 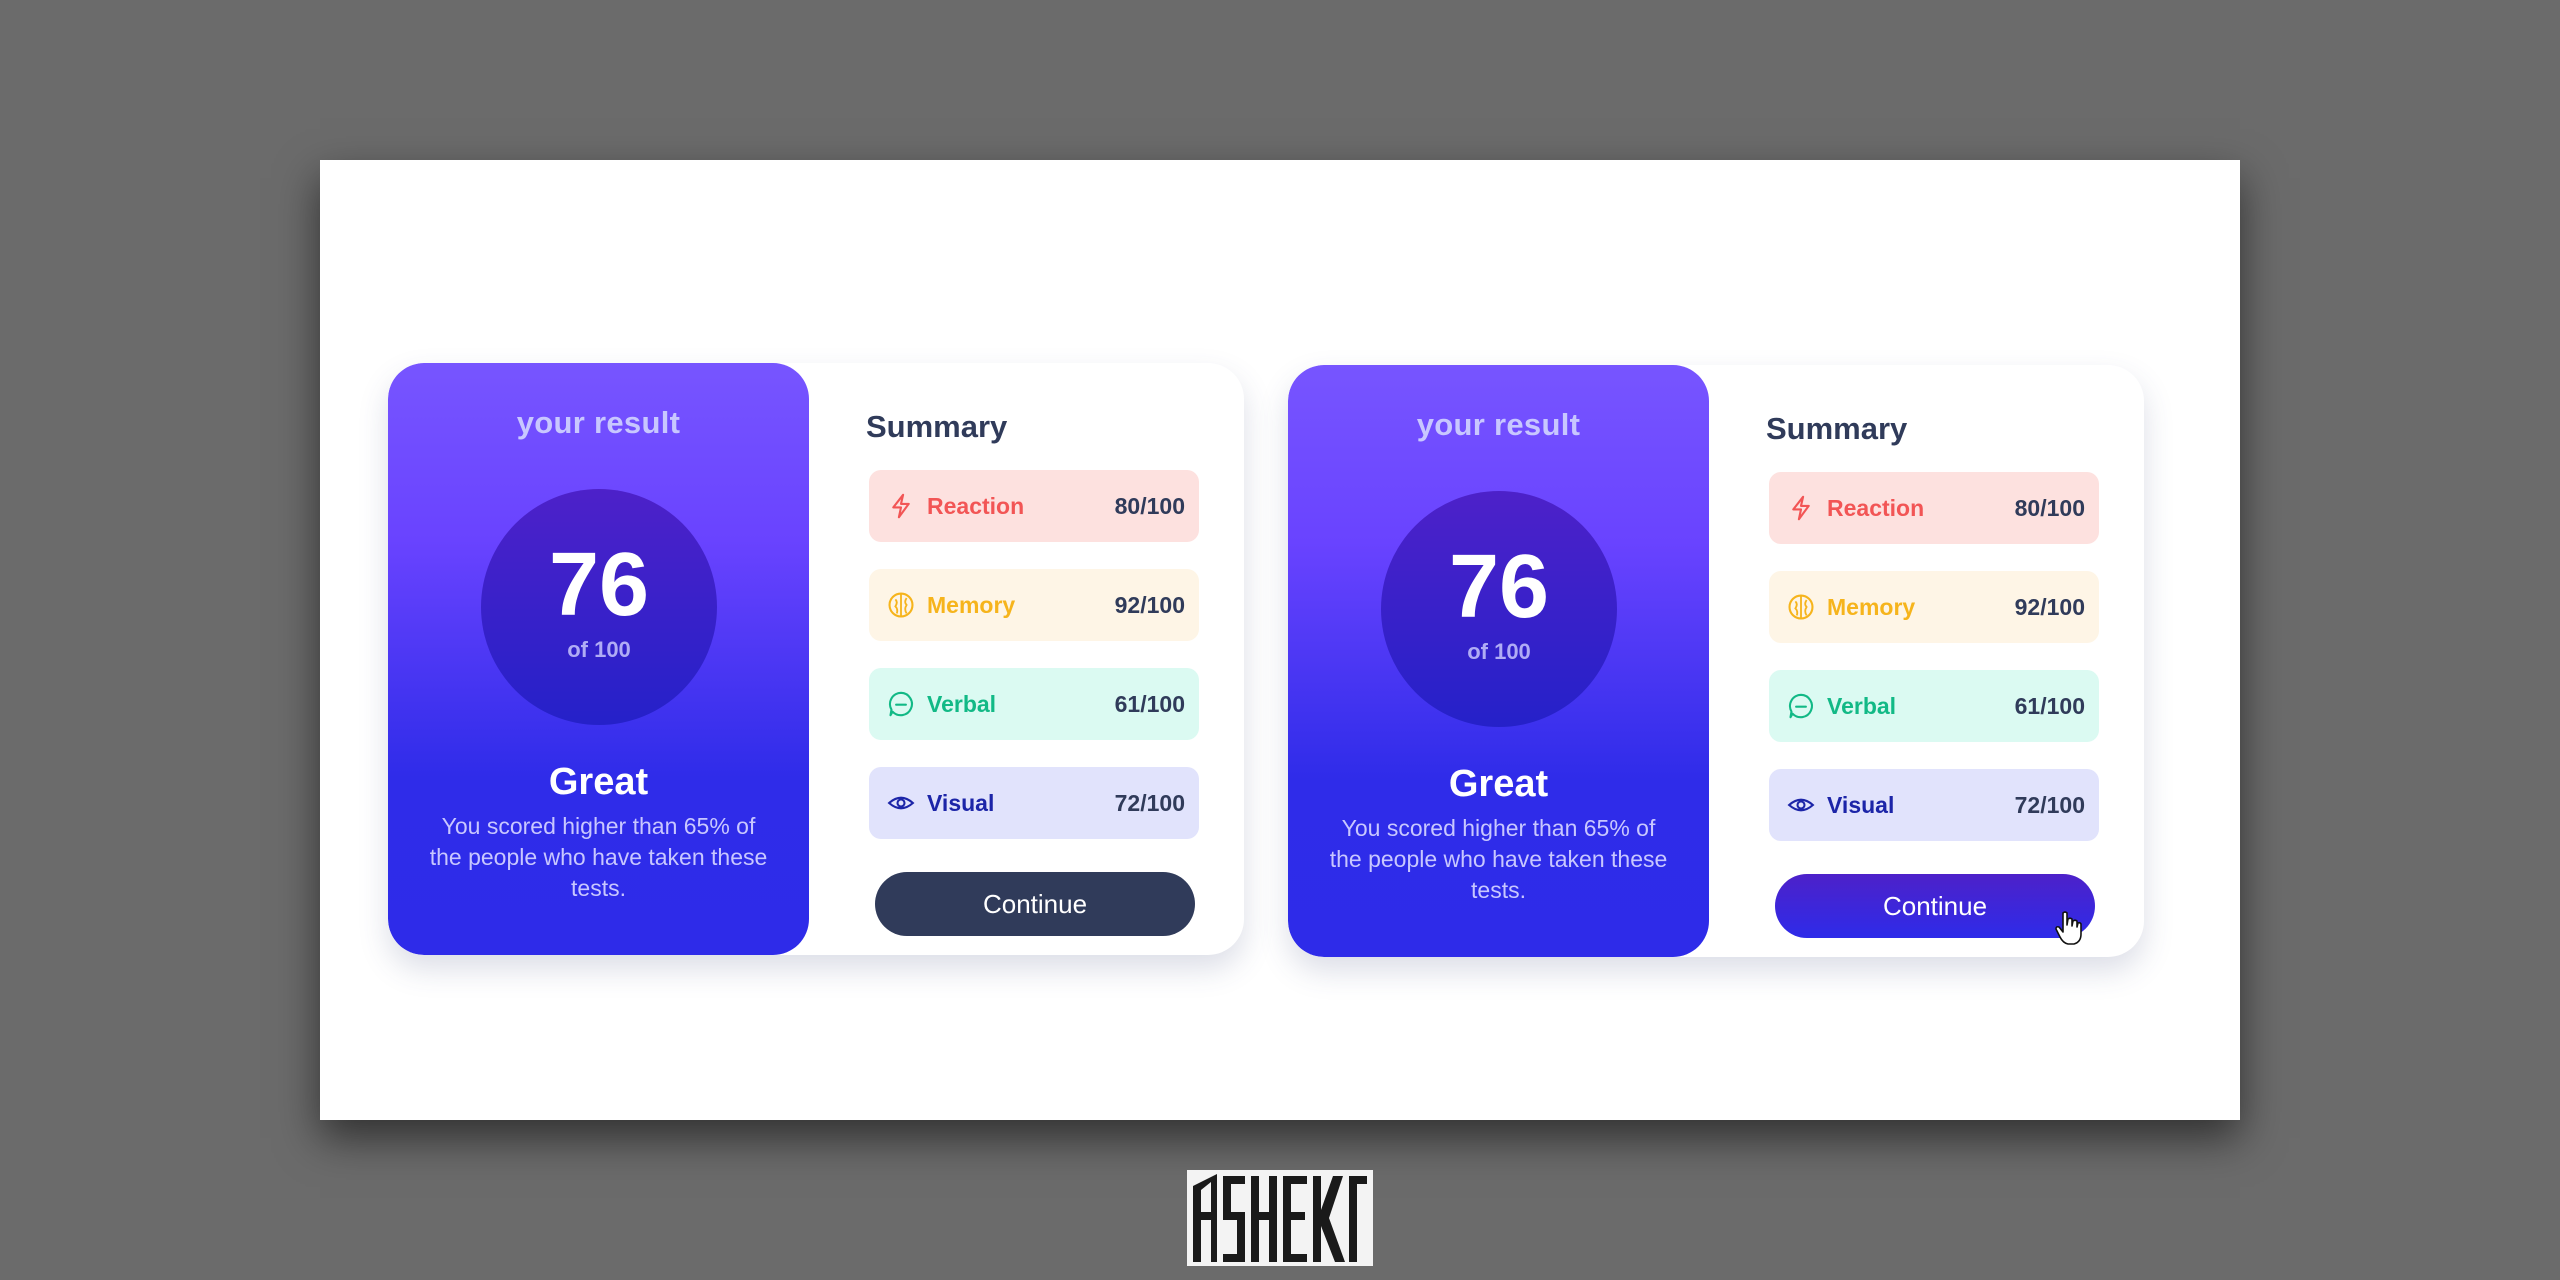 What do you see at coordinates (1035, 904) in the screenshot?
I see `continue-button: Continue` at bounding box center [1035, 904].